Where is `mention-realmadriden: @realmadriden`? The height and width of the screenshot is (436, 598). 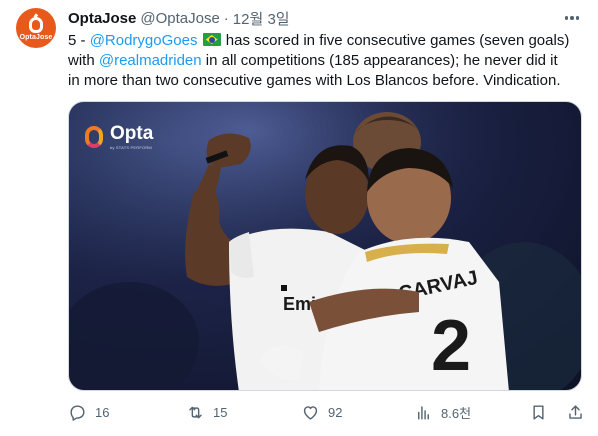 mention-realmadriden: @realmadriden is located at coordinates (150, 60).